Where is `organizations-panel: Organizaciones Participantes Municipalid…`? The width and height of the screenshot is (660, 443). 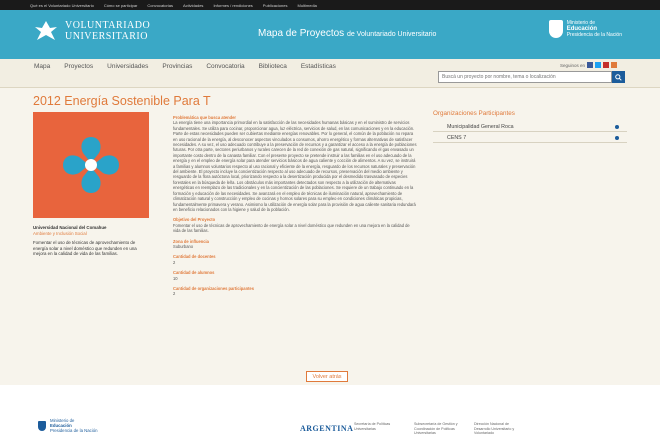
organizations-panel: Organizaciones Participantes Municipalid… is located at coordinates (530, 127).